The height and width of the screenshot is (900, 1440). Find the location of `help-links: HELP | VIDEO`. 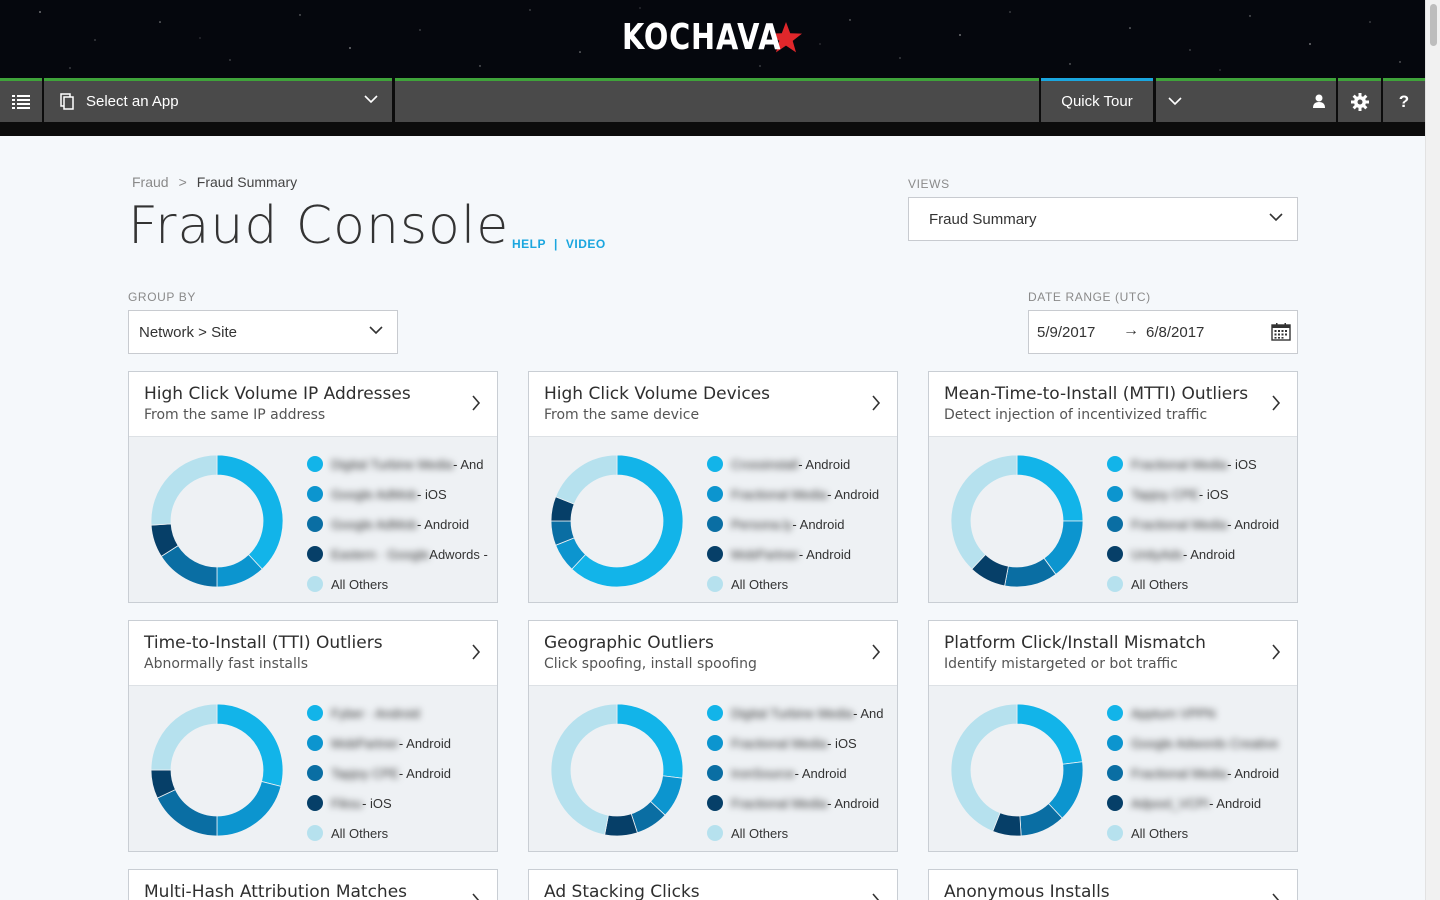

help-links: HELP | VIDEO is located at coordinates (559, 244).